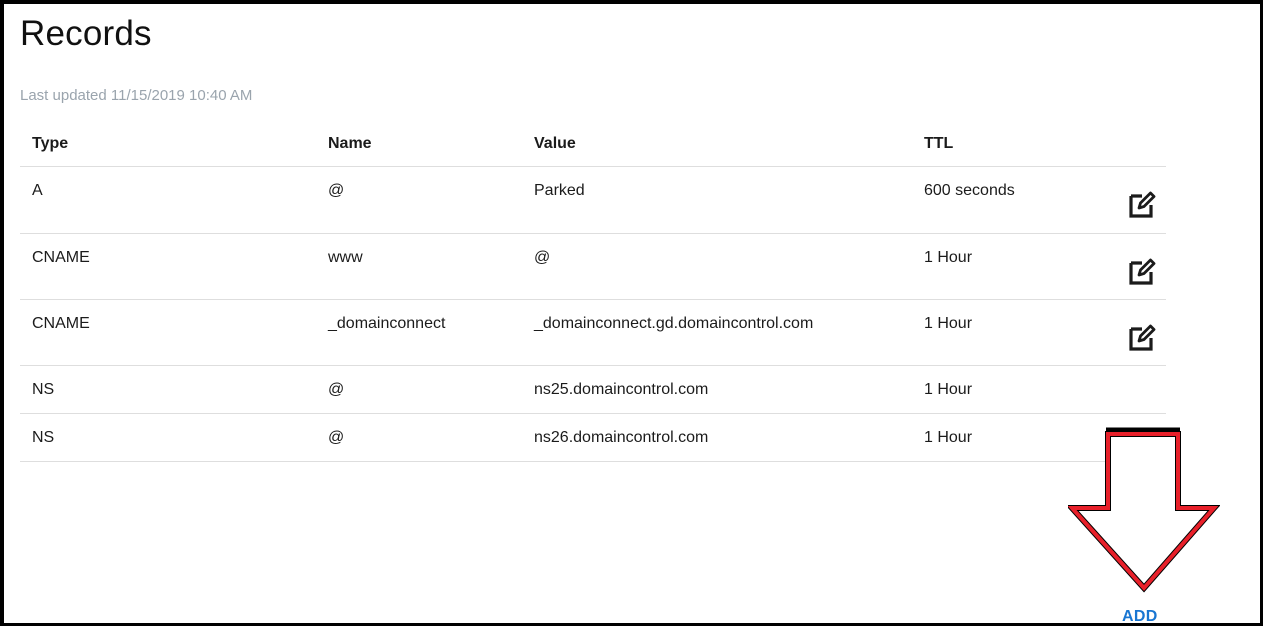 Image resolution: width=1263 pixels, height=626 pixels. I want to click on column-header-value: Value, so click(555, 143).